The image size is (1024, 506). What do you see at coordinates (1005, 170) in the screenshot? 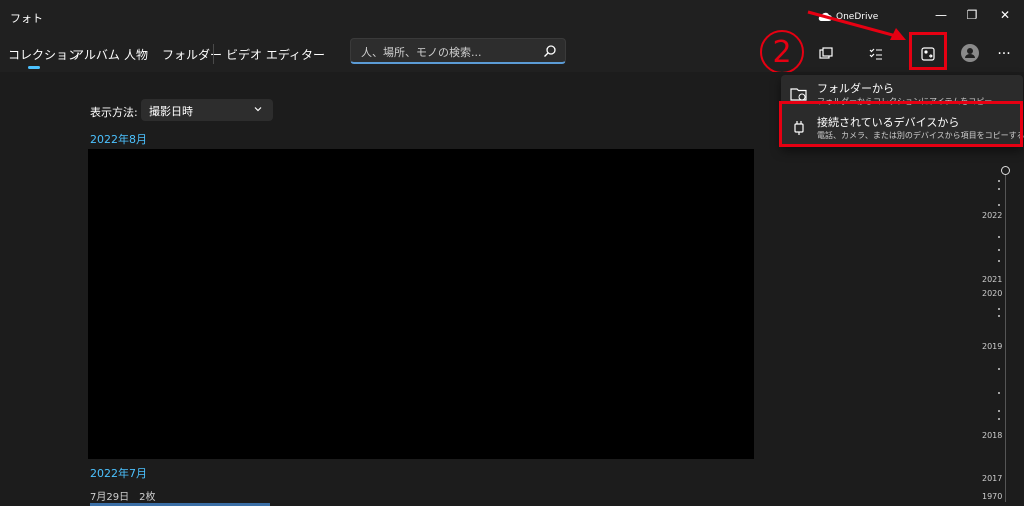
I see `timeline-thumb` at bounding box center [1005, 170].